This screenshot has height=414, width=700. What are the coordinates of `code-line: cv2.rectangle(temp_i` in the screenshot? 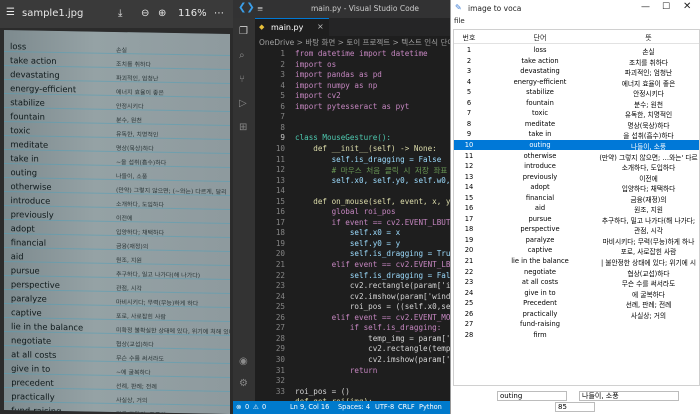 It's located at (372, 348).